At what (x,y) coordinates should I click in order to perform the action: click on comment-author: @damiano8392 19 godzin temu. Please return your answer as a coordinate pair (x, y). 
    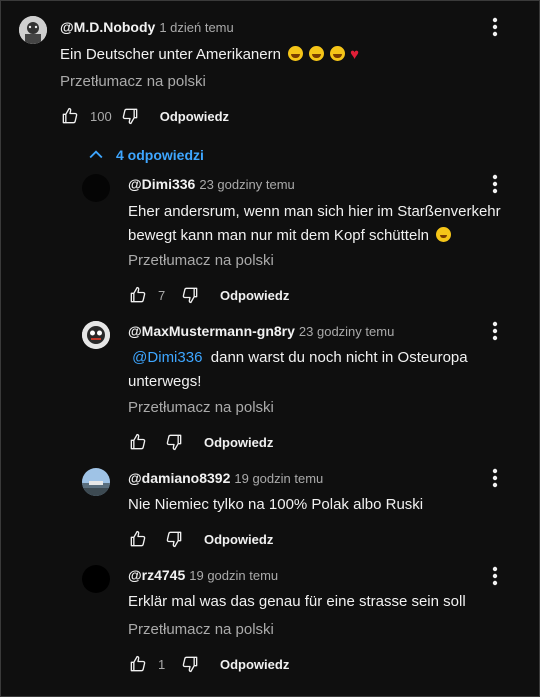
    Looking at the image, I should click on (225, 478).